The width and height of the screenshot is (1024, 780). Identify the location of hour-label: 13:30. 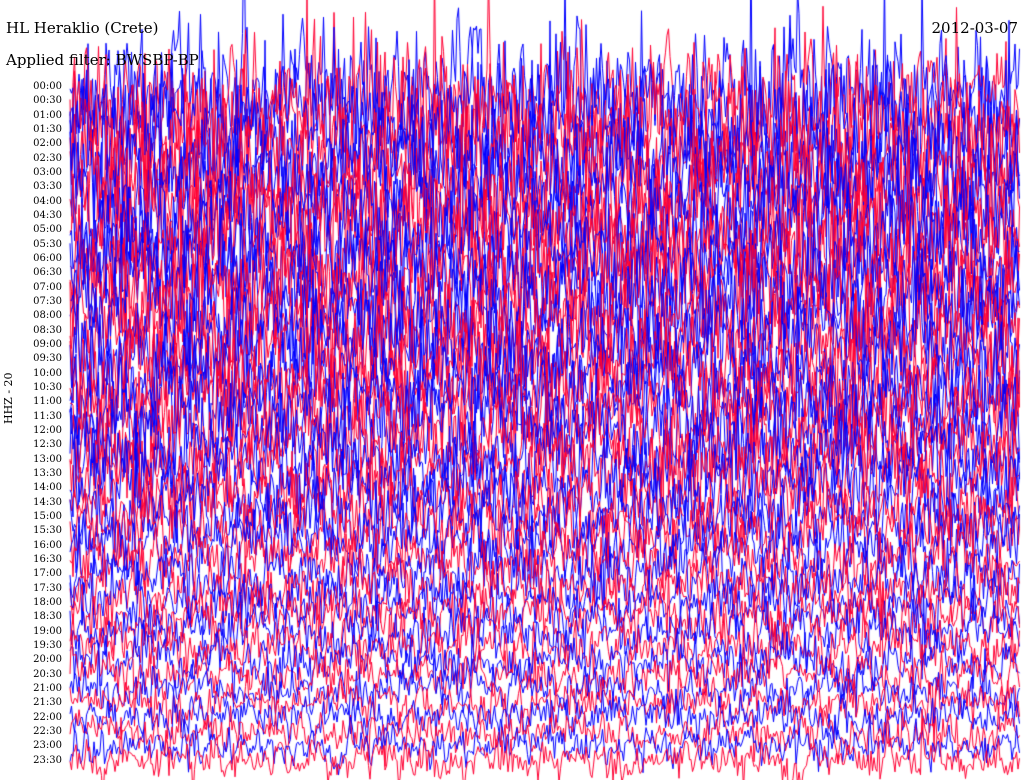
(47, 473).